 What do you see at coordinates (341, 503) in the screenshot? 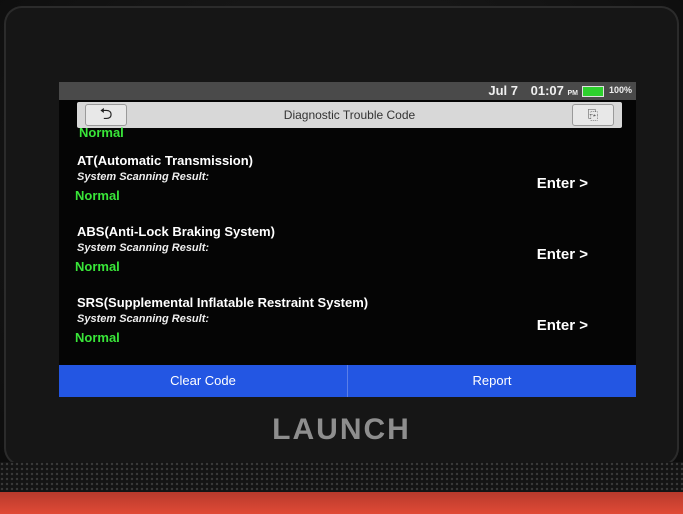
I see `device-red-trim` at bounding box center [341, 503].